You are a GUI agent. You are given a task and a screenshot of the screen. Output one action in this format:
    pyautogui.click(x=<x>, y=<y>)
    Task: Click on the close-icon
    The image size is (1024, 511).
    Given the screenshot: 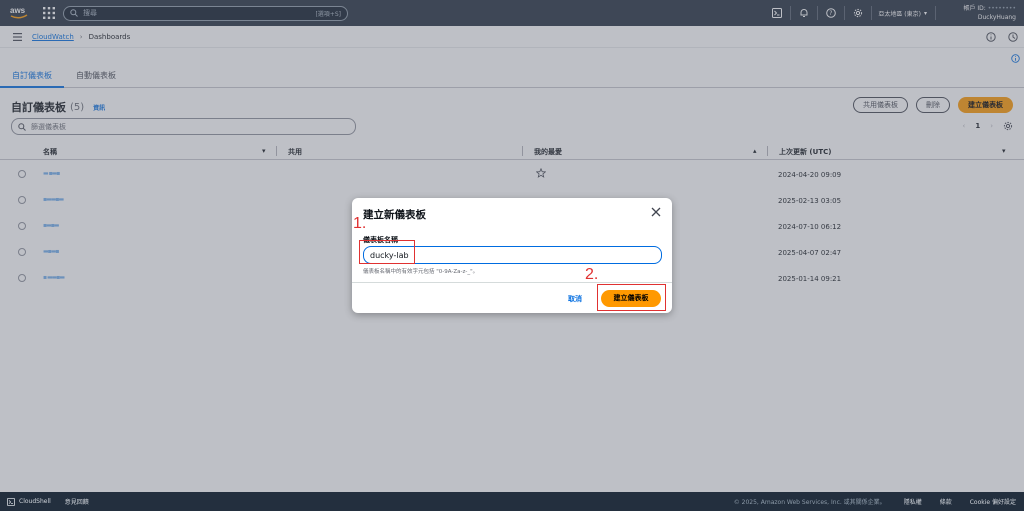 What is the action you would take?
    pyautogui.click(x=656, y=212)
    